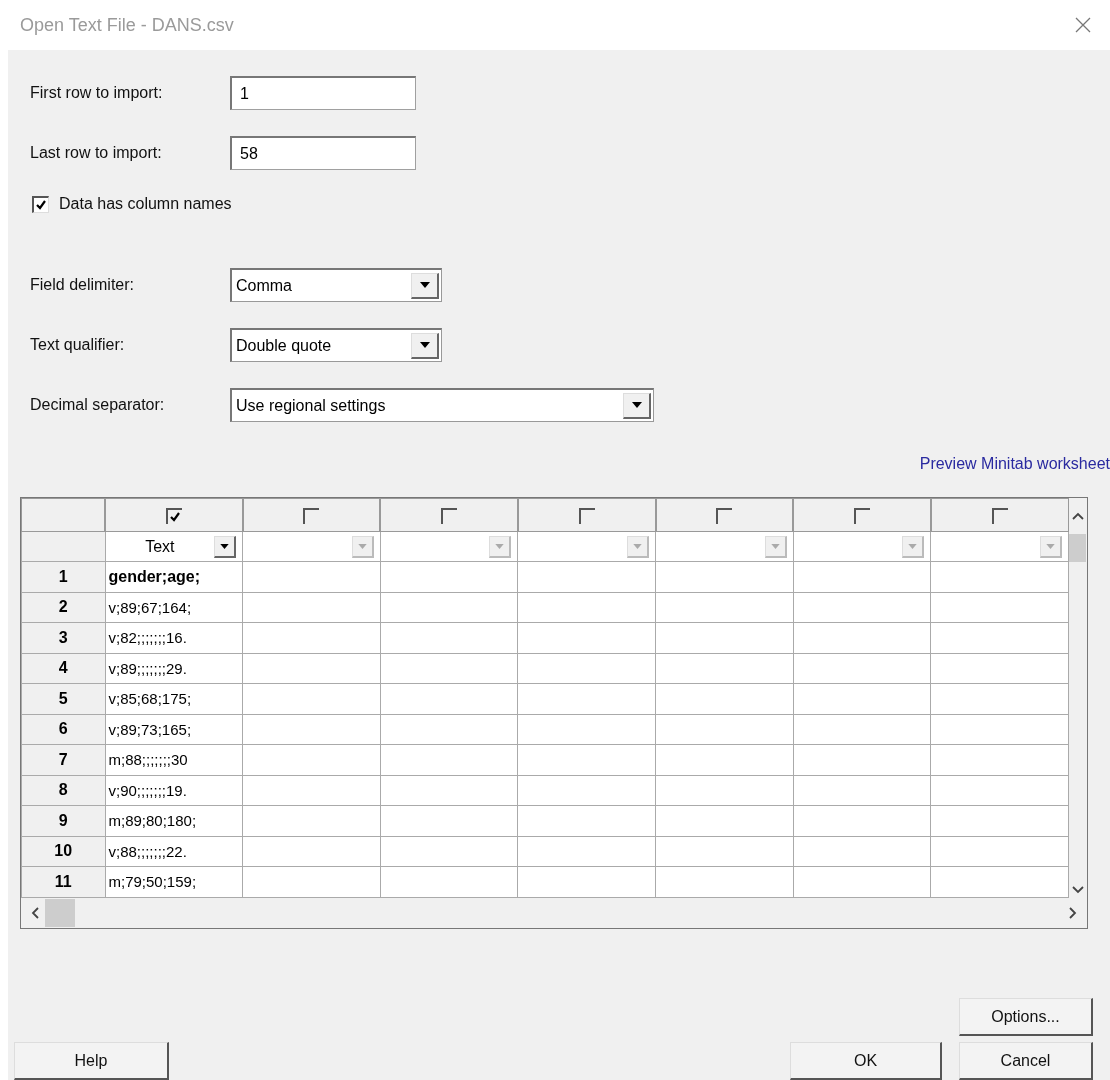  I want to click on row-input-field: 1, so click(323, 93).